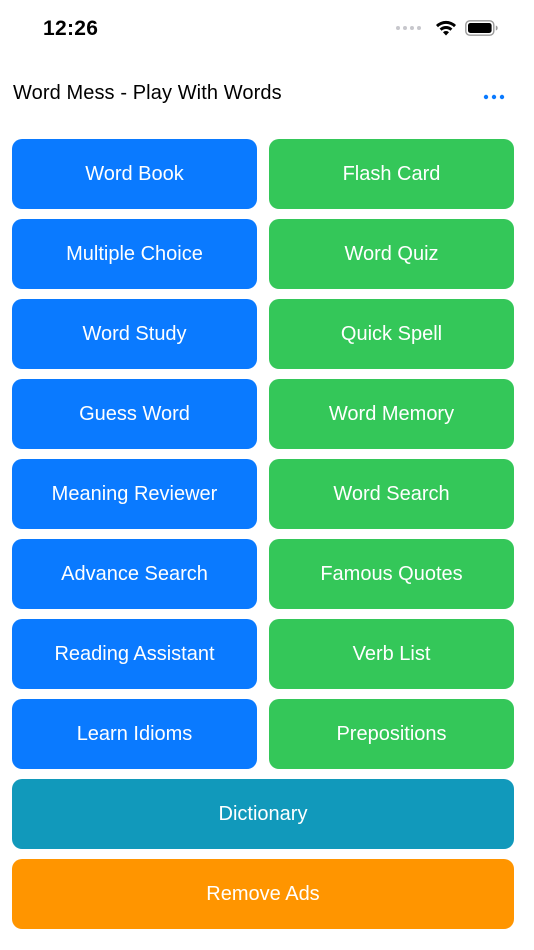 This screenshot has width=534, height=950. What do you see at coordinates (134, 414) in the screenshot?
I see `guess-word-button: Guess Word` at bounding box center [134, 414].